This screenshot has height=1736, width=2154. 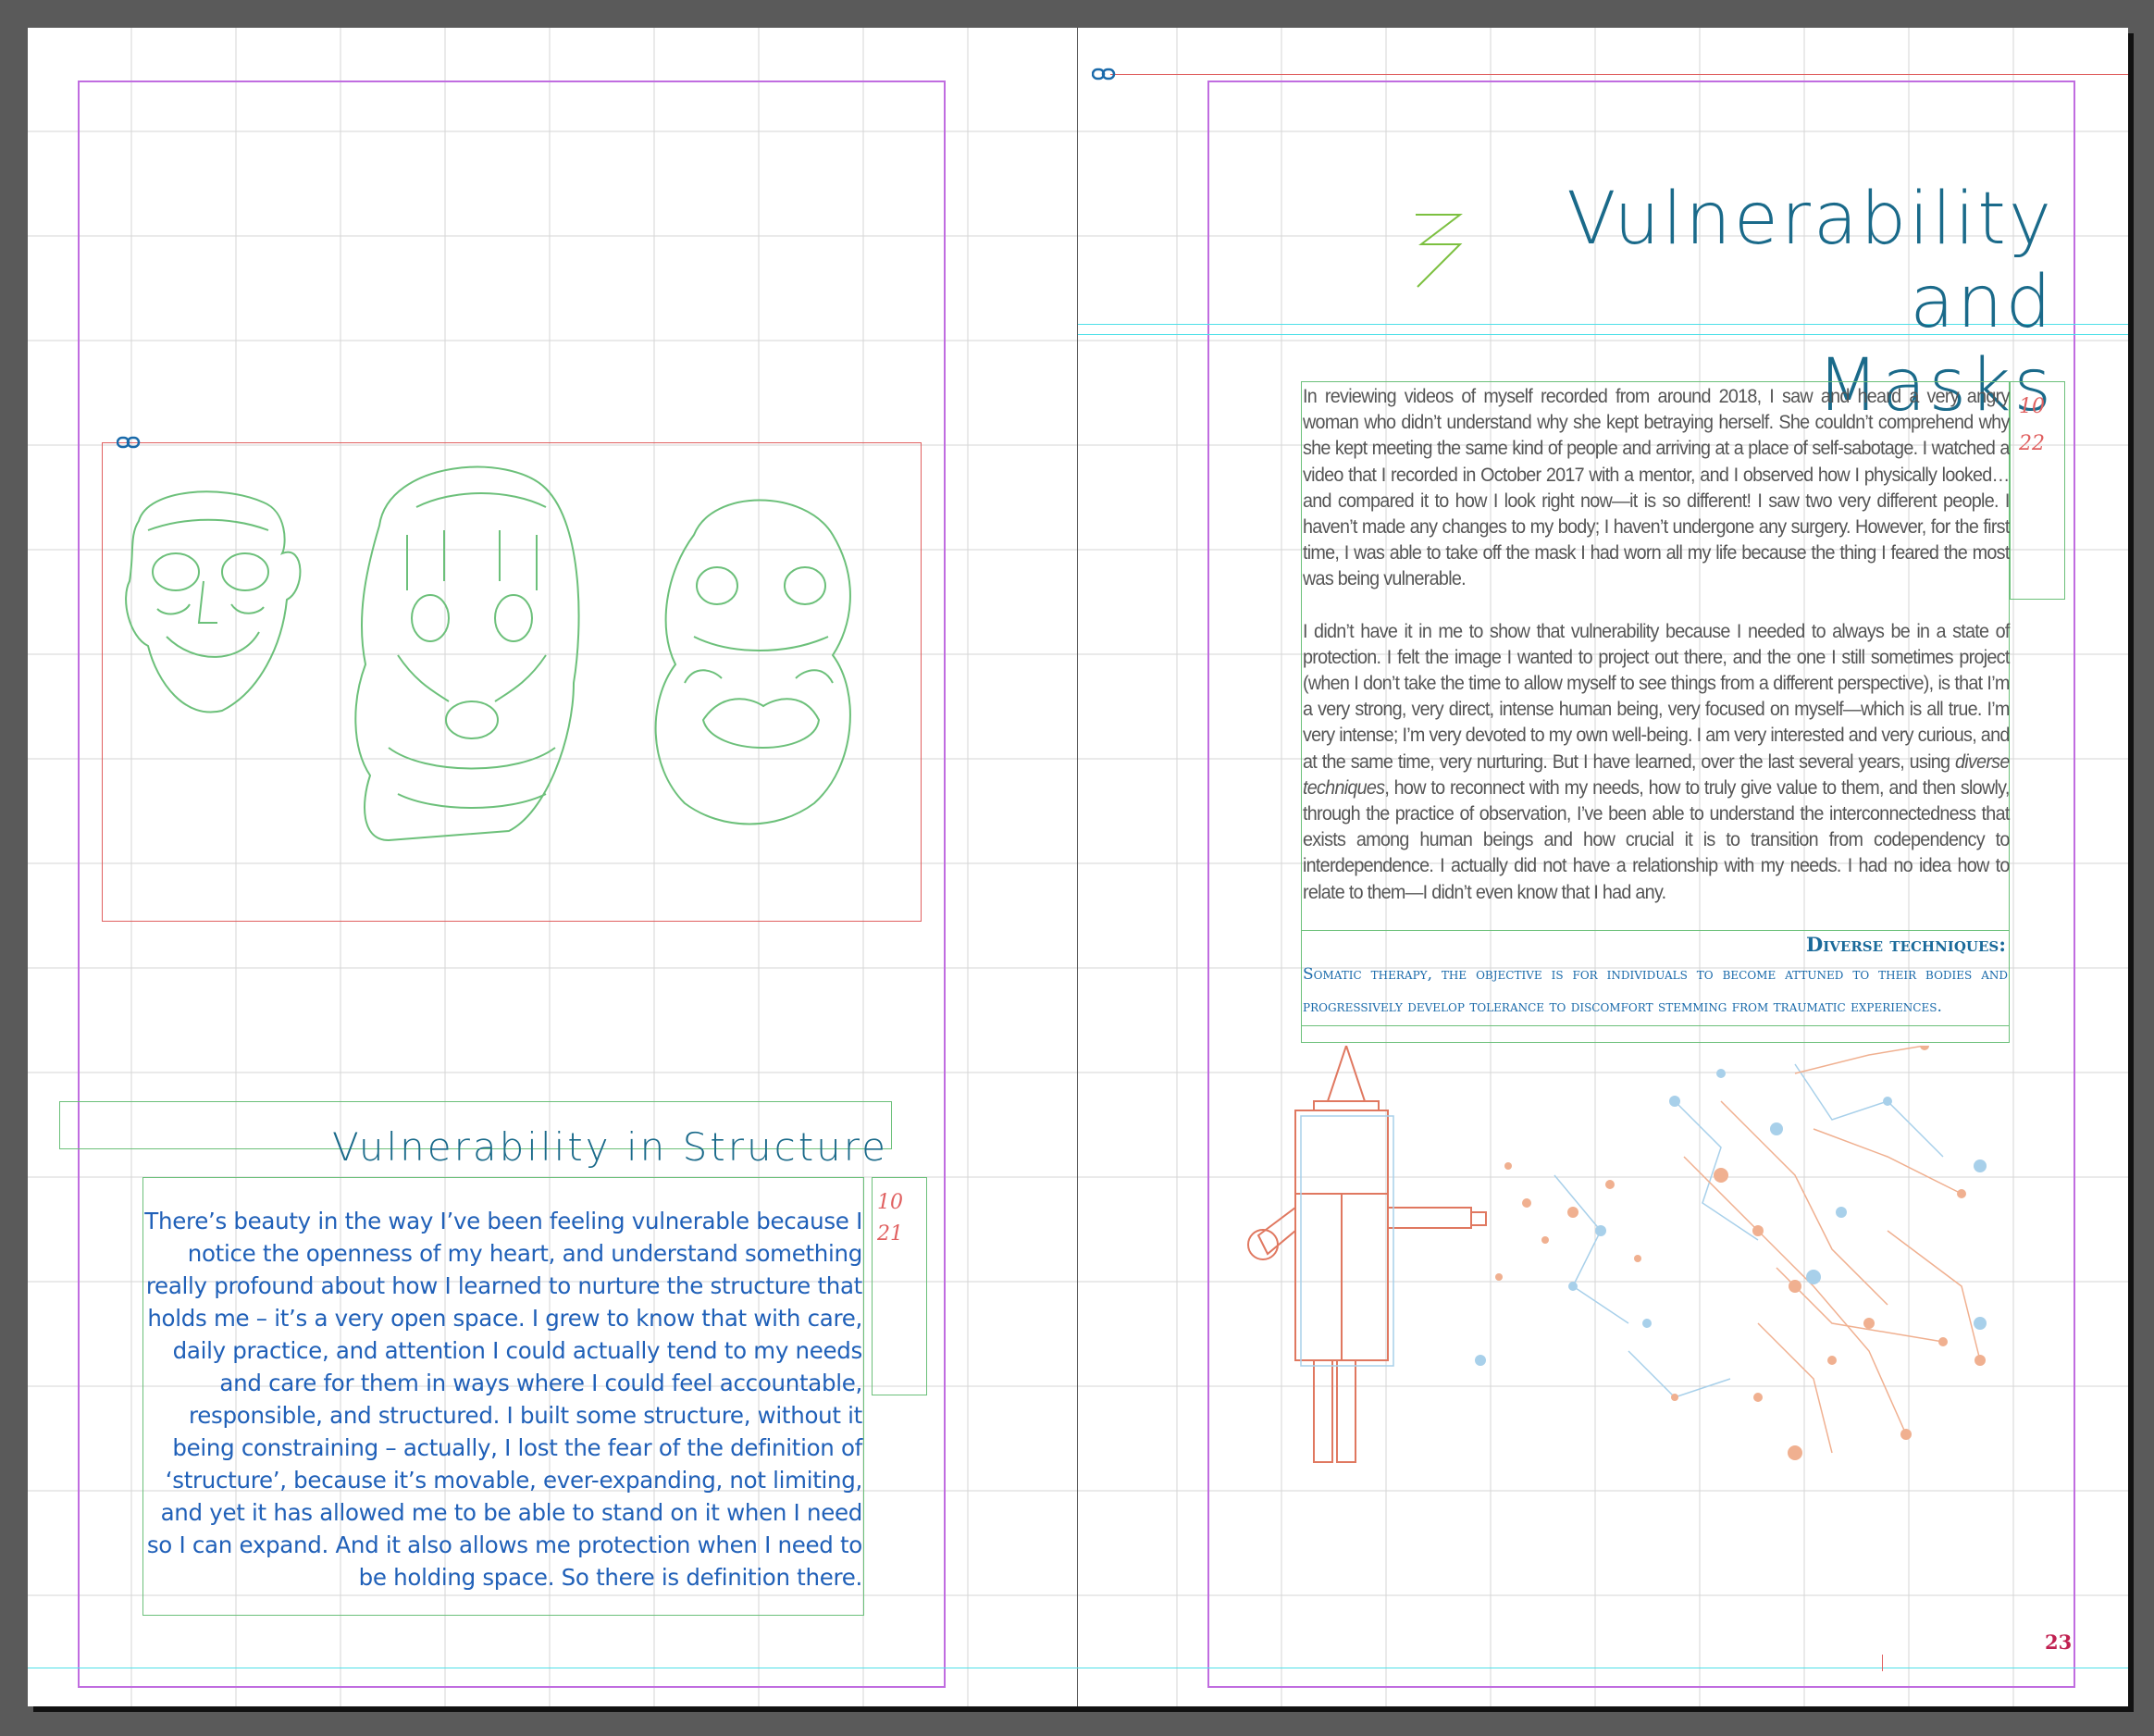 What do you see at coordinates (890, 1219) in the screenshot?
I see `left-notes: 10 21` at bounding box center [890, 1219].